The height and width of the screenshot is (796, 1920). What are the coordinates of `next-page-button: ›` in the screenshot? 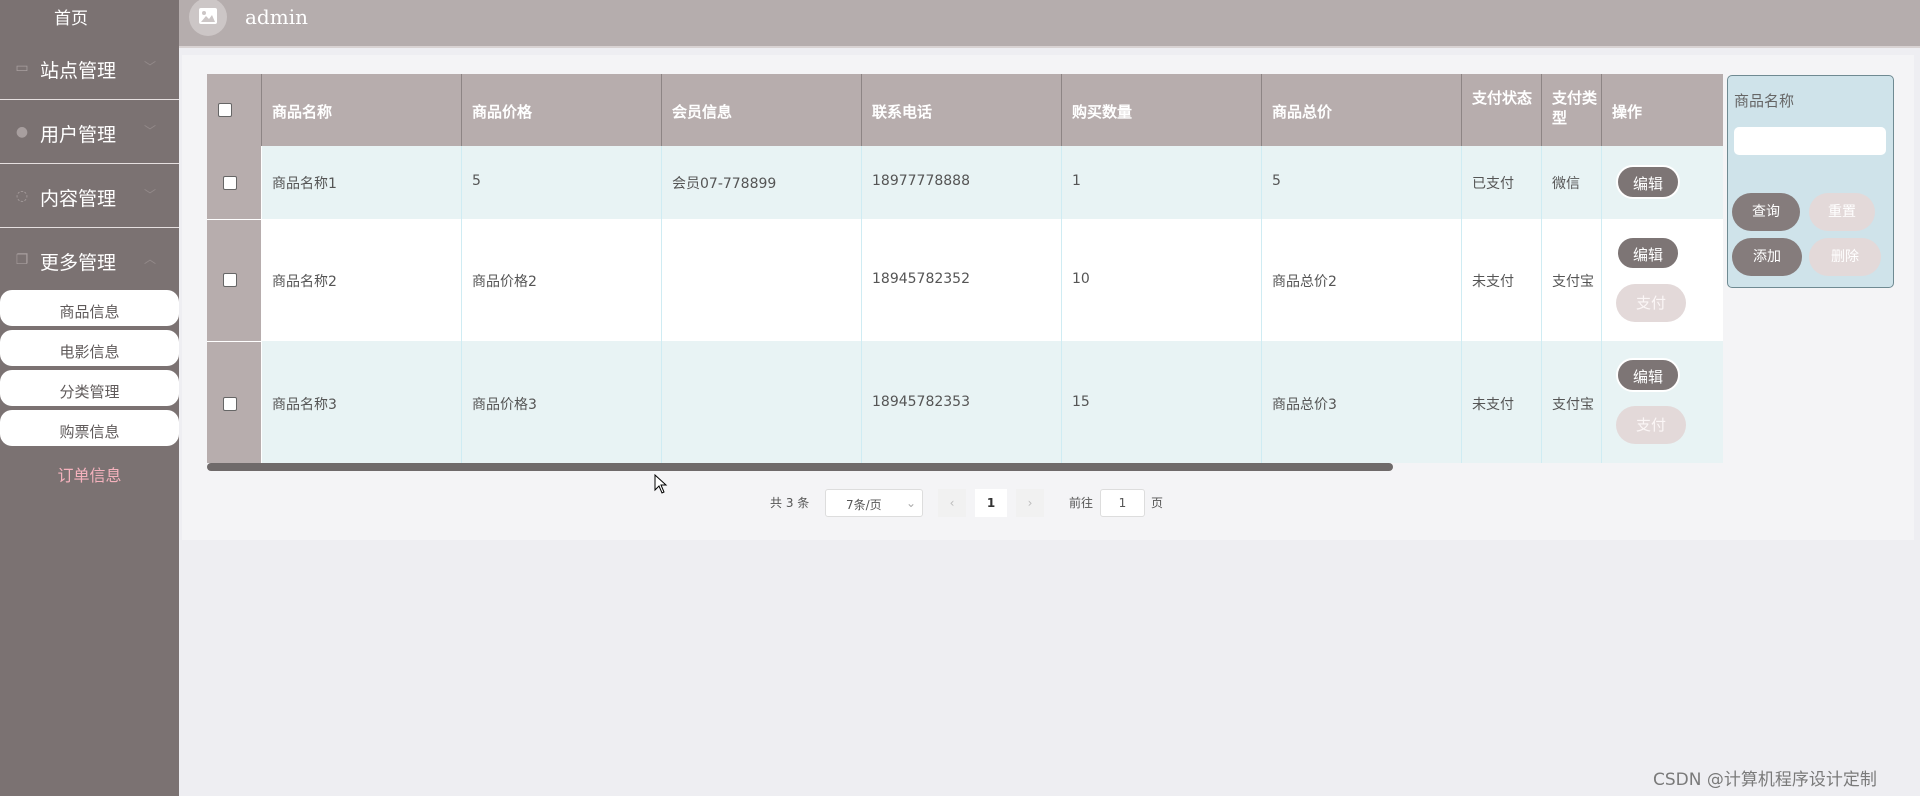 It's located at (1030, 503).